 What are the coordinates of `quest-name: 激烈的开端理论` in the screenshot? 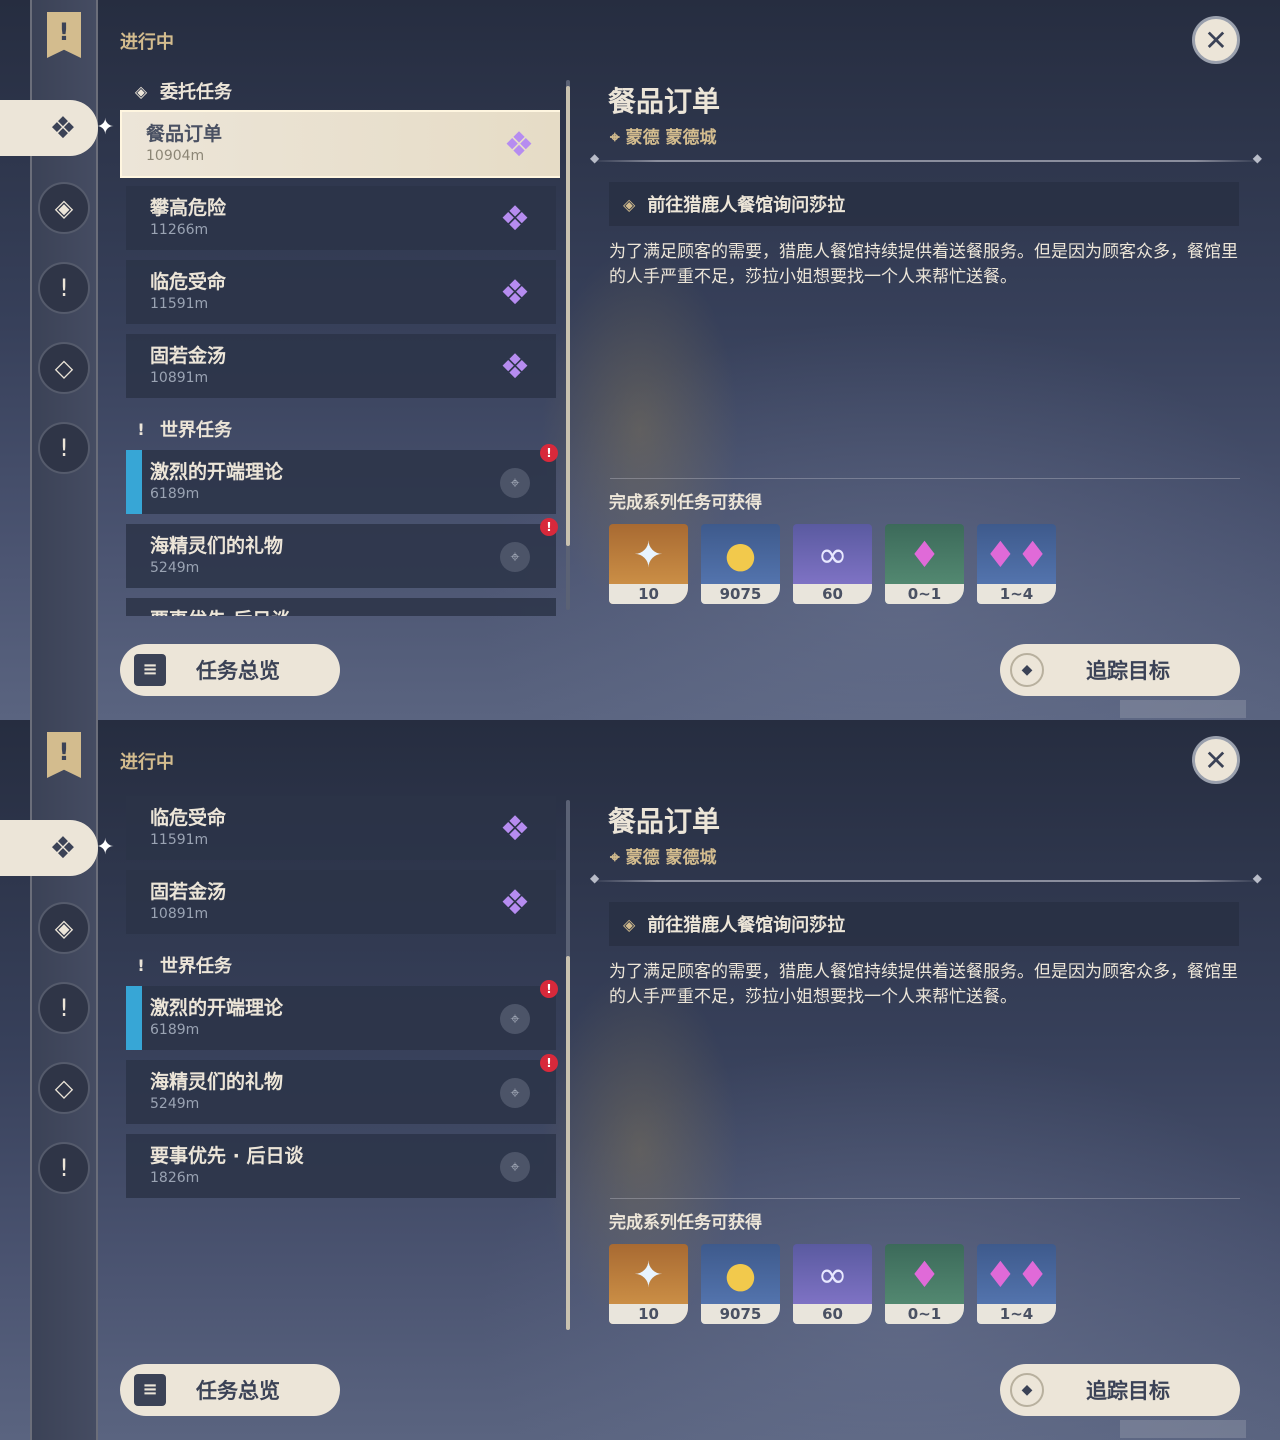 It's located at (217, 1008).